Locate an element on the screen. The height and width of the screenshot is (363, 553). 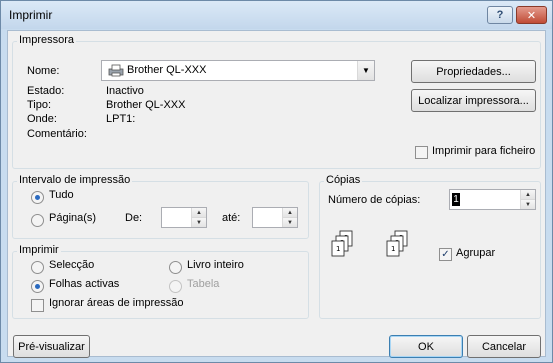
window-title: Imprimir is located at coordinates (31, 15).